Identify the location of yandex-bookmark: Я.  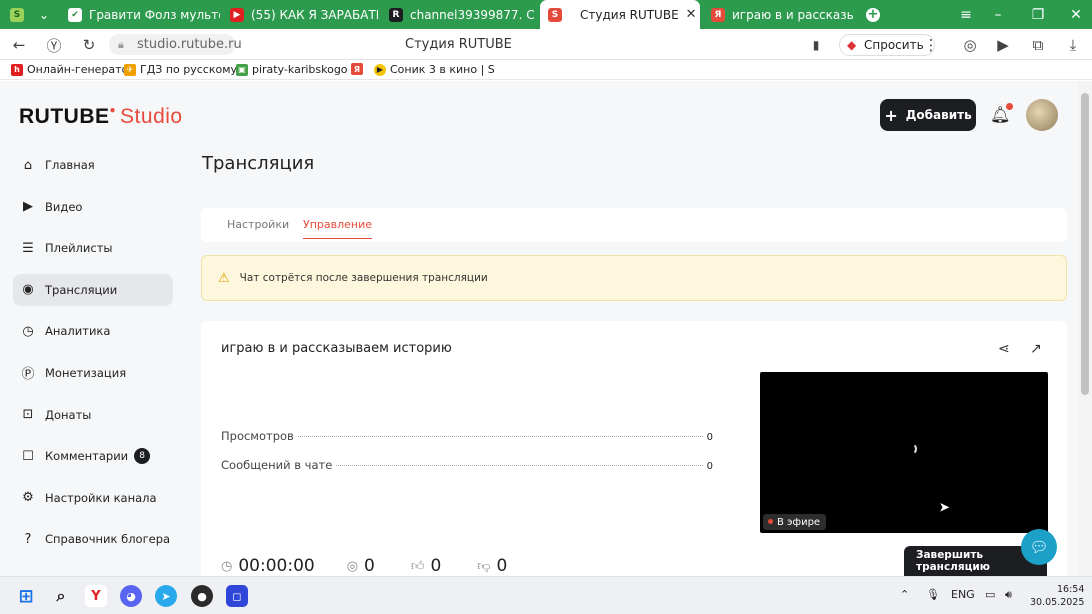
(357, 69).